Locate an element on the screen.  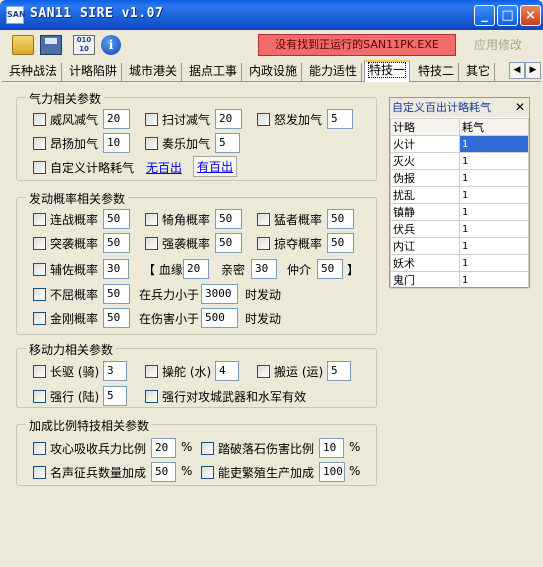
buqu-pre-text: 在兵力小于 is located at coordinates (169, 295).